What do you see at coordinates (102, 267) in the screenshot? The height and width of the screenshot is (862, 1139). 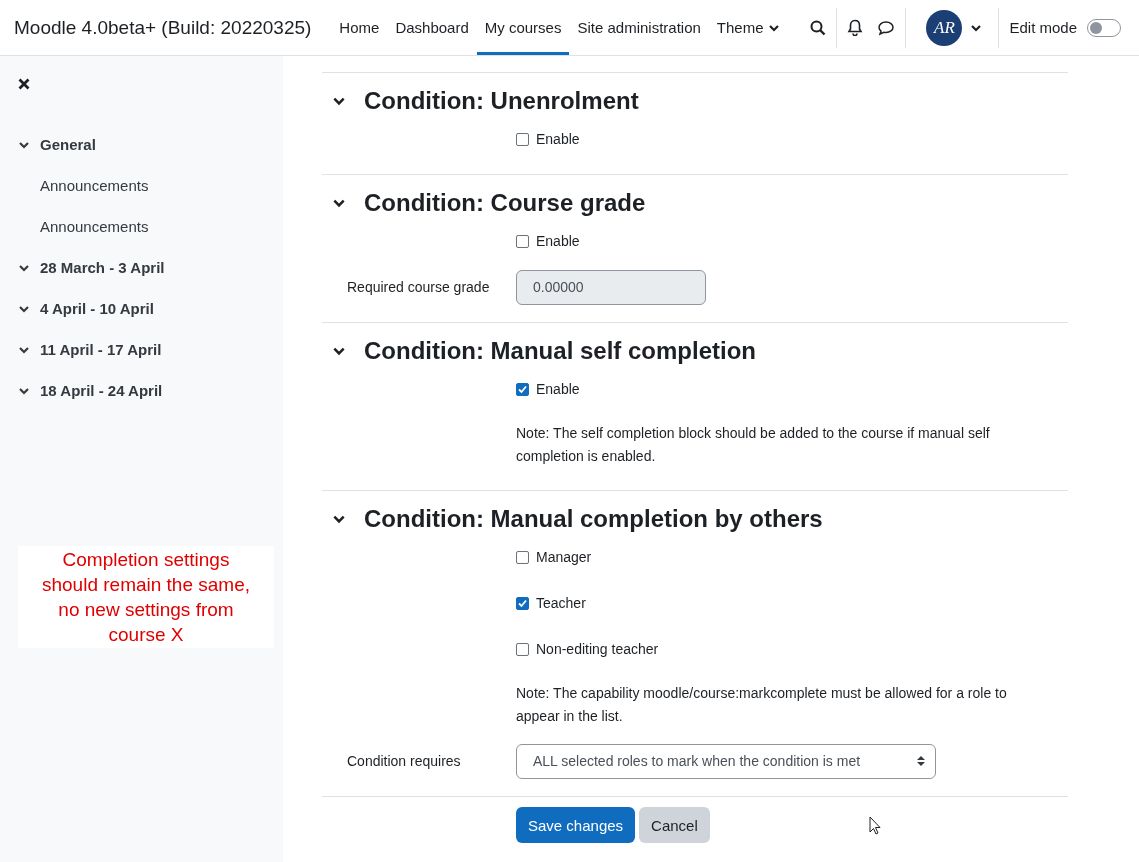 I see `section-link: 28 March - 3 April` at bounding box center [102, 267].